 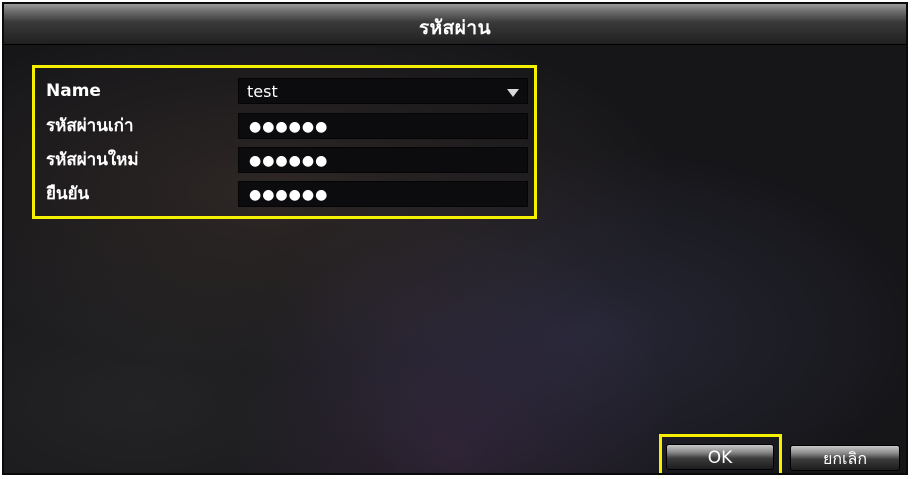 I want to click on dialog-titlebar: รหัสผ่าน, so click(x=455, y=24).